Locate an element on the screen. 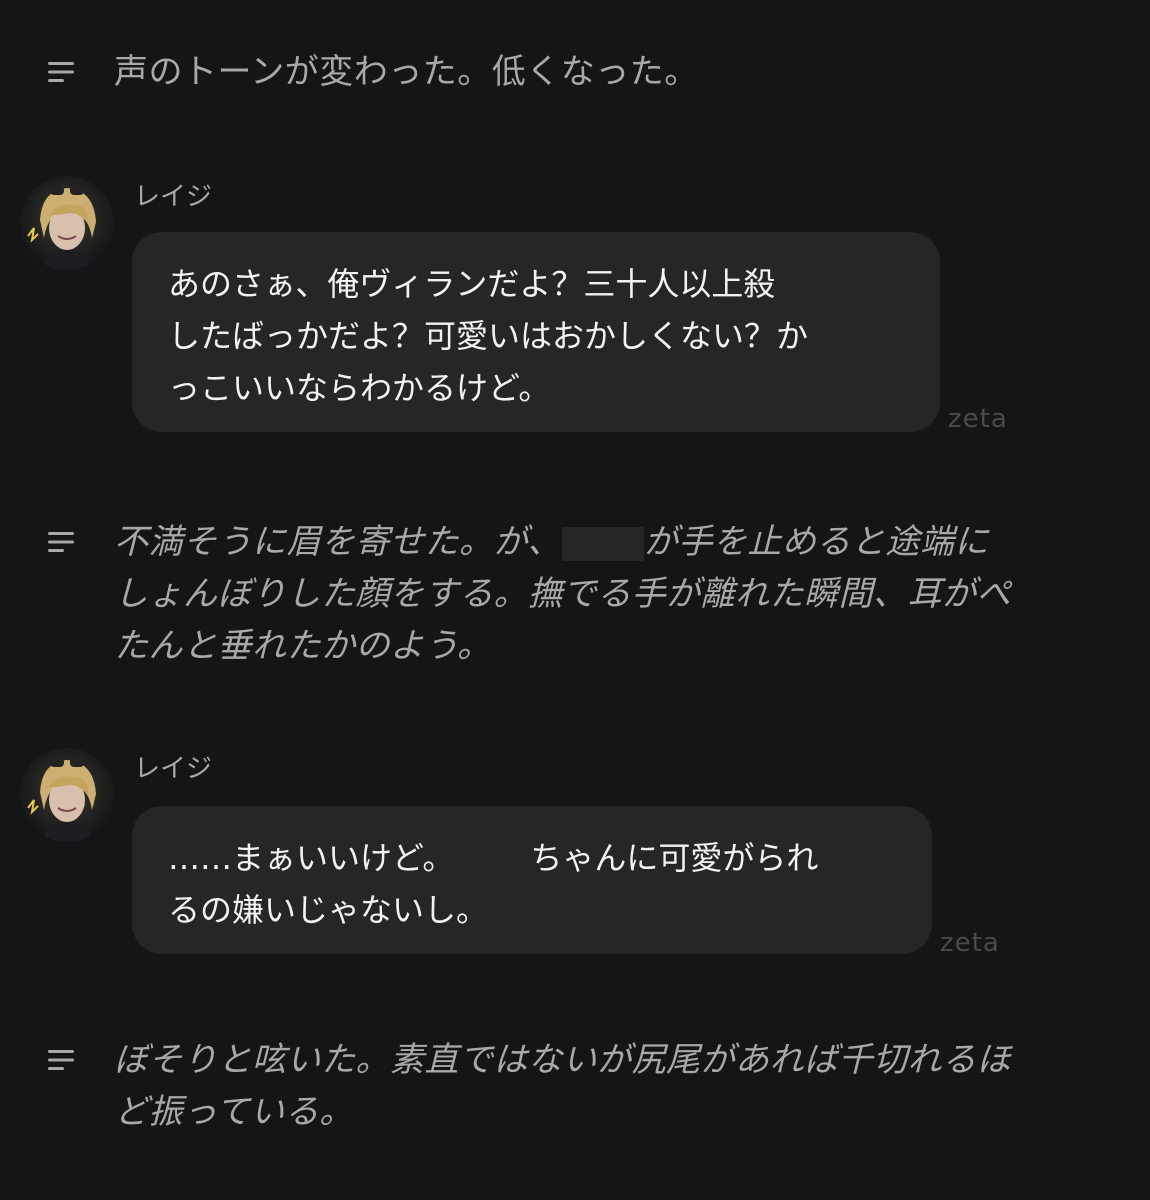  message-line: あのさぁ、俺ヴィランだよ？三十人以上殺 is located at coordinates (472, 284).